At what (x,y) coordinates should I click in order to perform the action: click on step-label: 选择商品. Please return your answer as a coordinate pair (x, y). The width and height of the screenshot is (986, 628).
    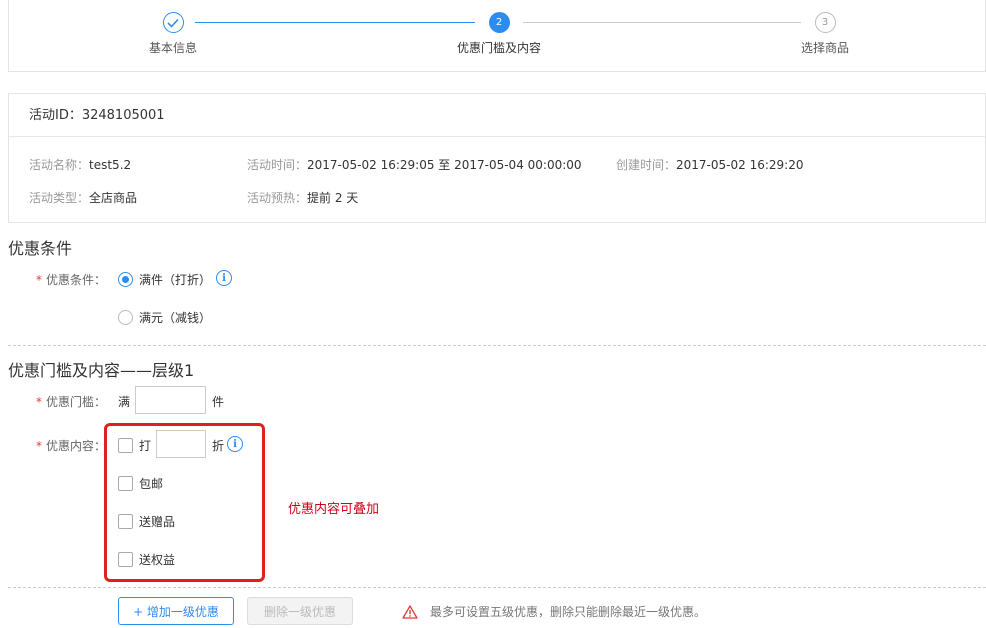
    Looking at the image, I should click on (824, 48).